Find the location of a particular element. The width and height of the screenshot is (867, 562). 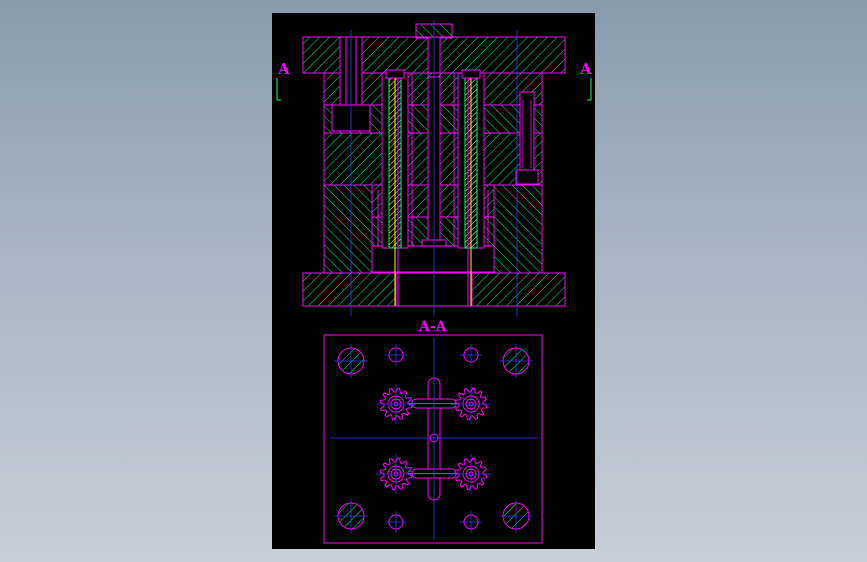

right-spacer-block is located at coordinates (518, 229).